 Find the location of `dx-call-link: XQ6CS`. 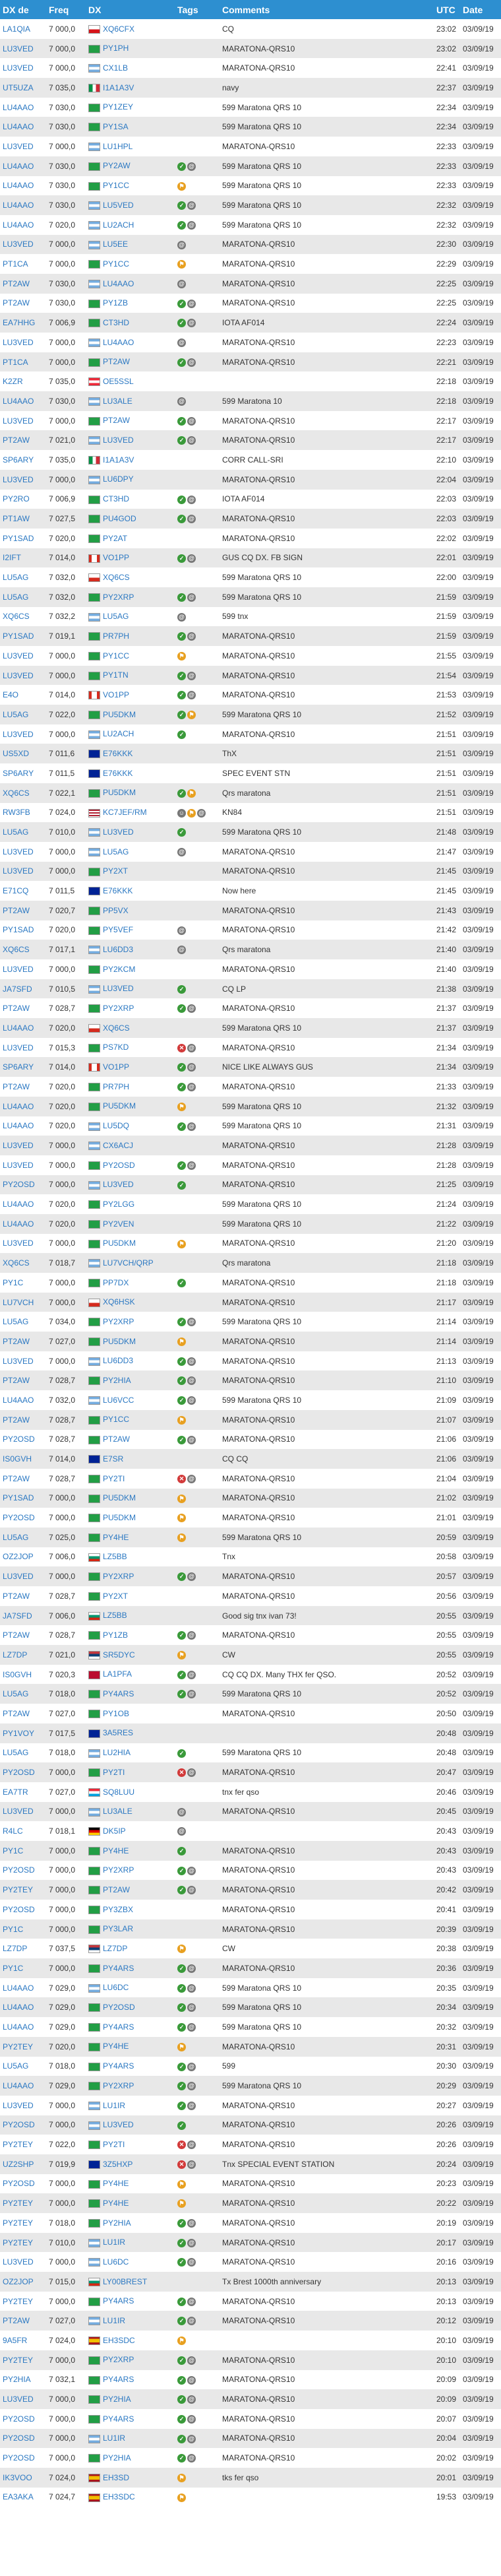

dx-call-link: XQ6CS is located at coordinates (116, 1028).